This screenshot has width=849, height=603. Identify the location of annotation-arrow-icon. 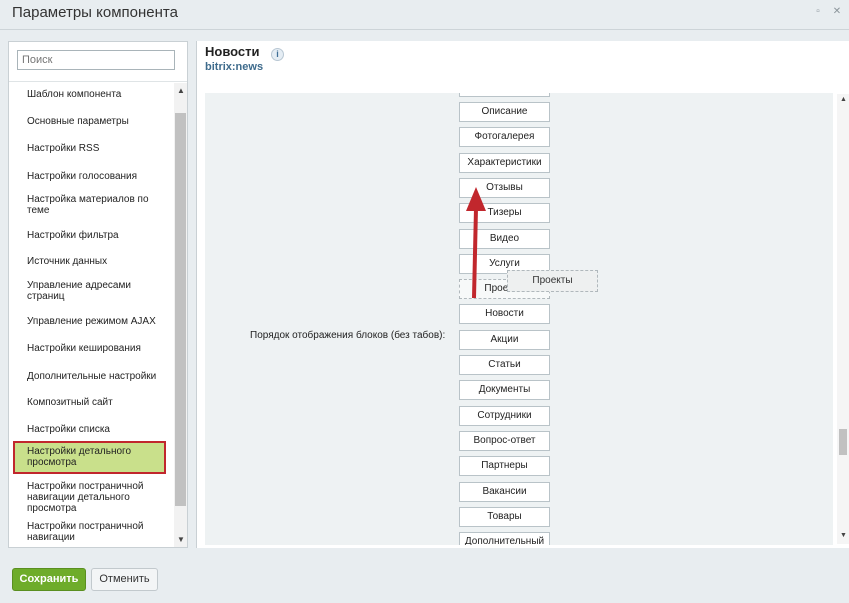
(476, 243).